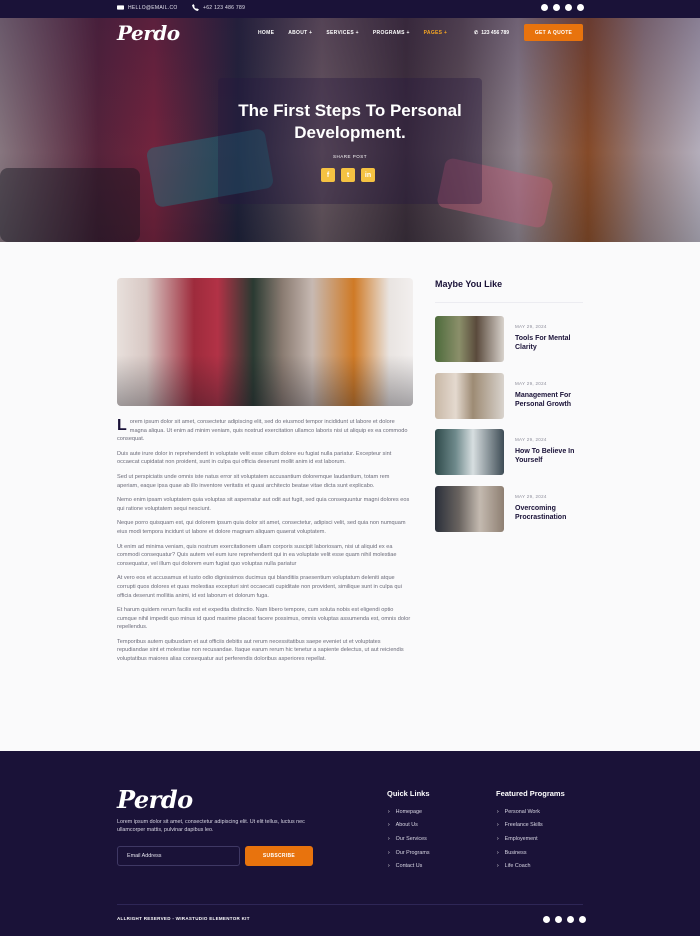 The height and width of the screenshot is (936, 700). I want to click on share-twitter-button: t, so click(348, 175).